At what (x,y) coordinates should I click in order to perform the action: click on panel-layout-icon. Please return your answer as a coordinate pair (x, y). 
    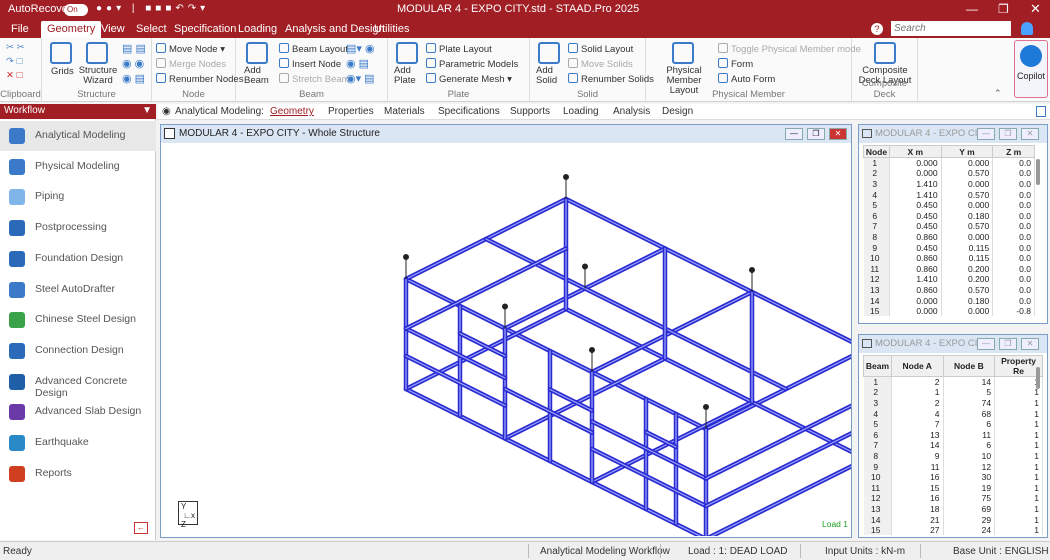
    Looking at the image, I should click on (1041, 111).